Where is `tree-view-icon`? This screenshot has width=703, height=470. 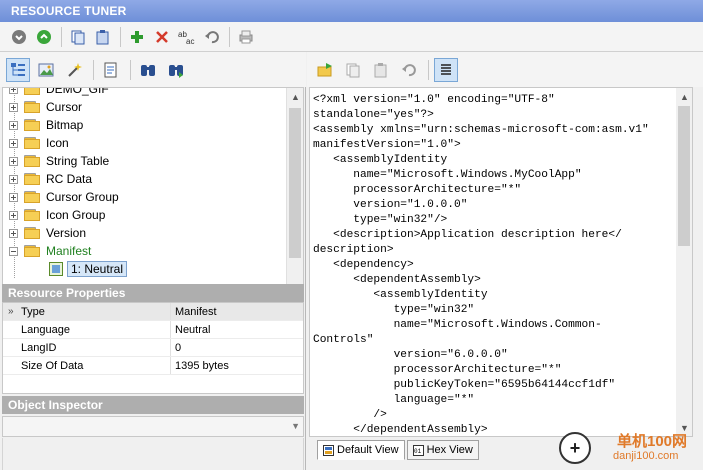
tree-view-icon is located at coordinates (18, 69).